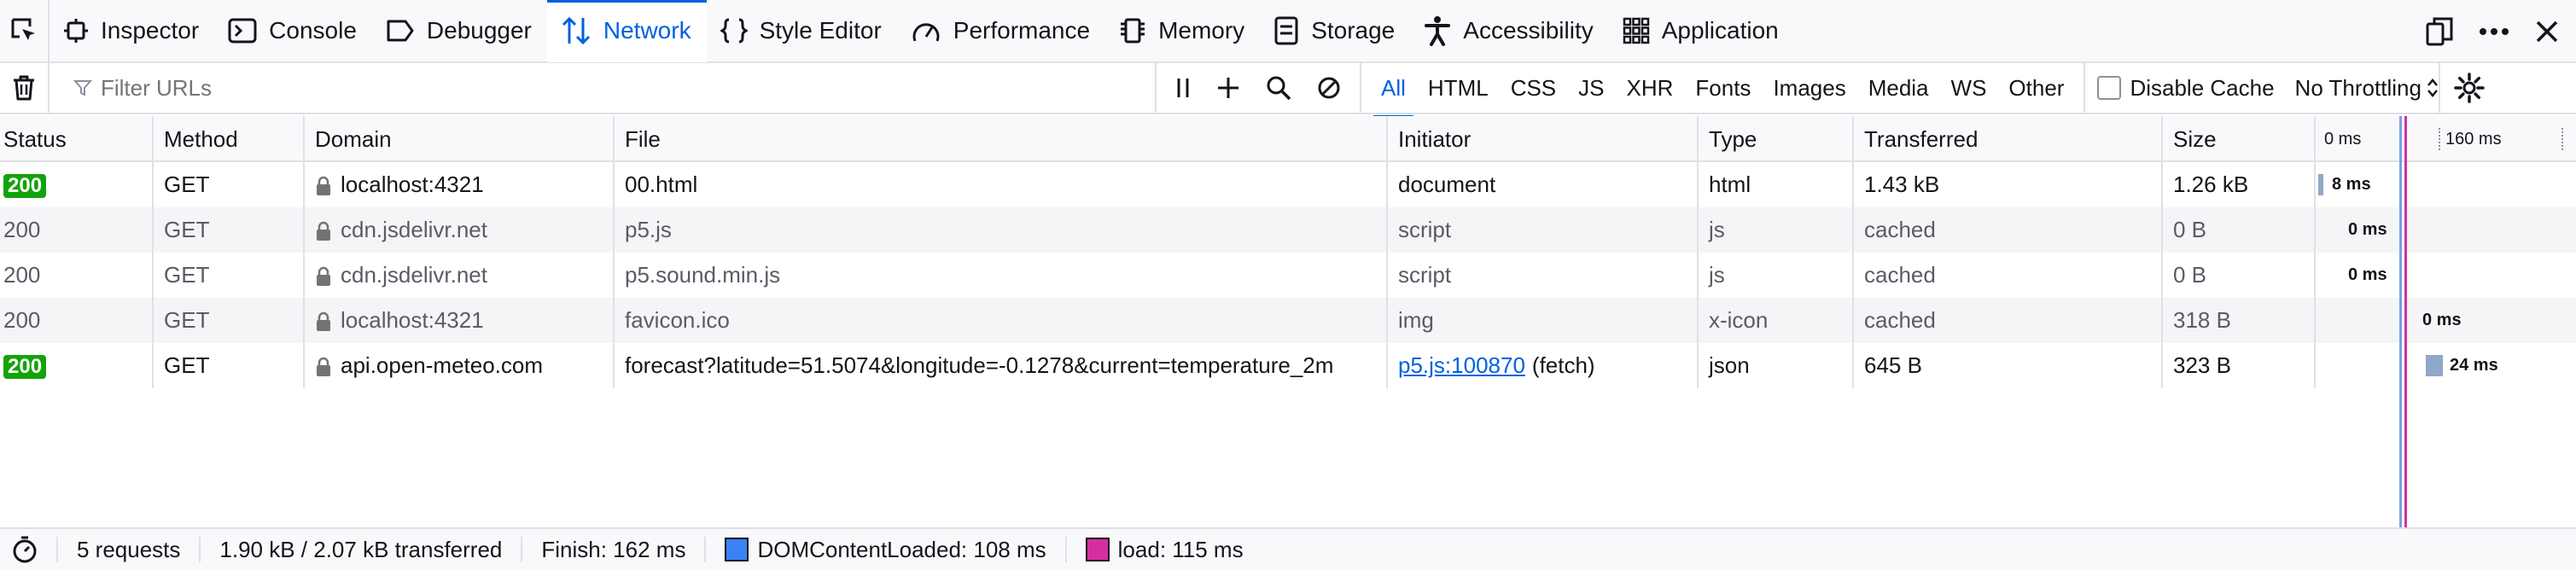 Image resolution: width=2576 pixels, height=570 pixels. I want to click on more-options-icon, so click(2494, 32).